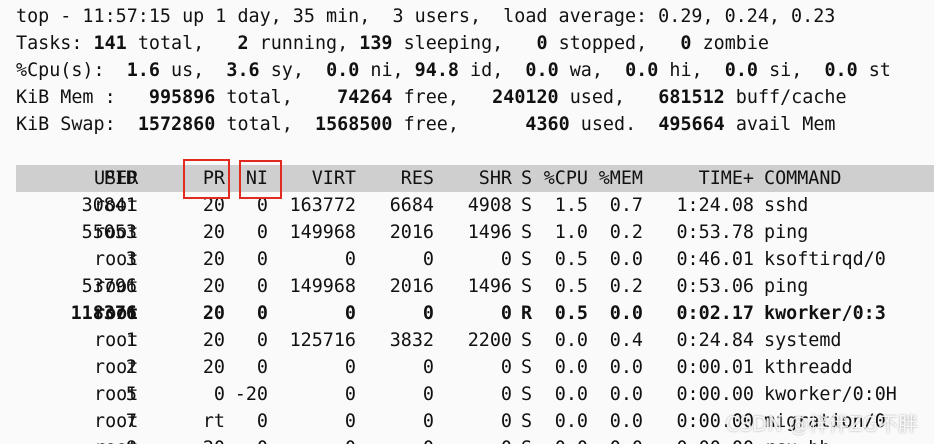 Image resolution: width=934 pixels, height=444 pixels. What do you see at coordinates (110, 43) in the screenshot?
I see `tasks-total: 141` at bounding box center [110, 43].